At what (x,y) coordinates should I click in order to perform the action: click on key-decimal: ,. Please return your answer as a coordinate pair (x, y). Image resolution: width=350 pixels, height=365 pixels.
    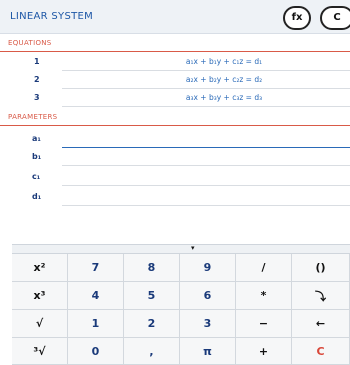
    Looking at the image, I should click on (152, 351).